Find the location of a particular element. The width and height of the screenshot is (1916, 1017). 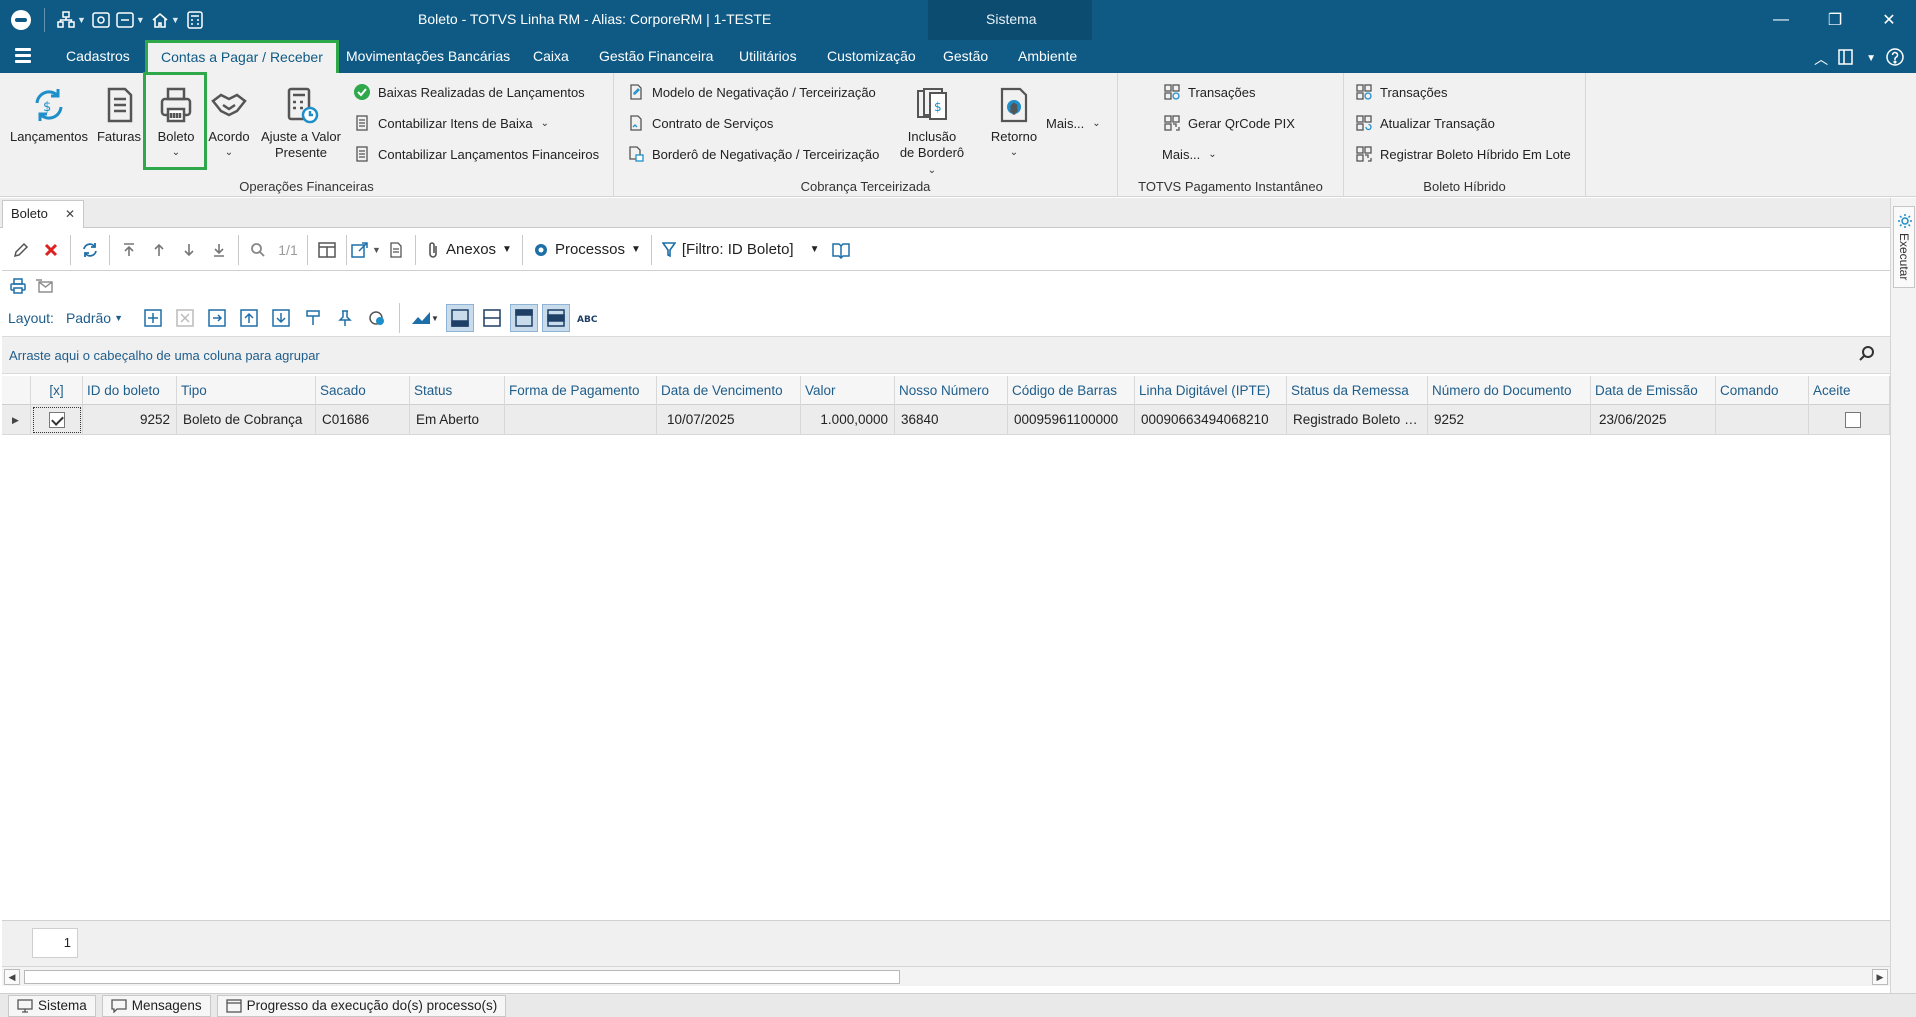

pin-column-icon is located at coordinates (345, 318).